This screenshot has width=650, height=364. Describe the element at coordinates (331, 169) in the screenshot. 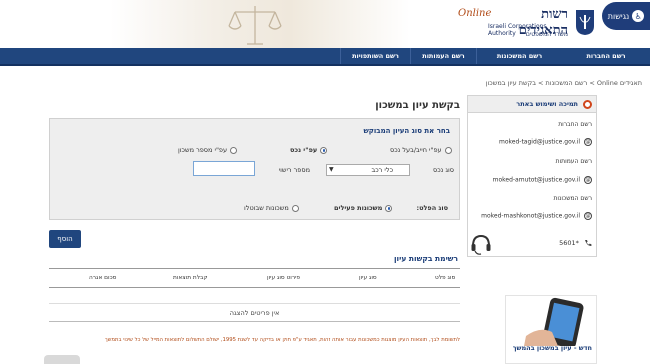

I see `chevron-down-icon: ▼` at that location.